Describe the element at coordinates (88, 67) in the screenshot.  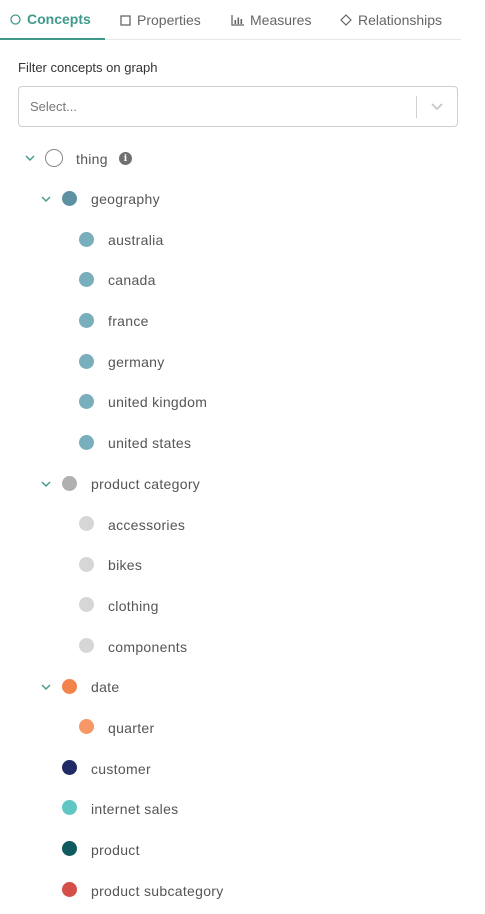
I see `filter-label: Filter concepts on graph` at that location.